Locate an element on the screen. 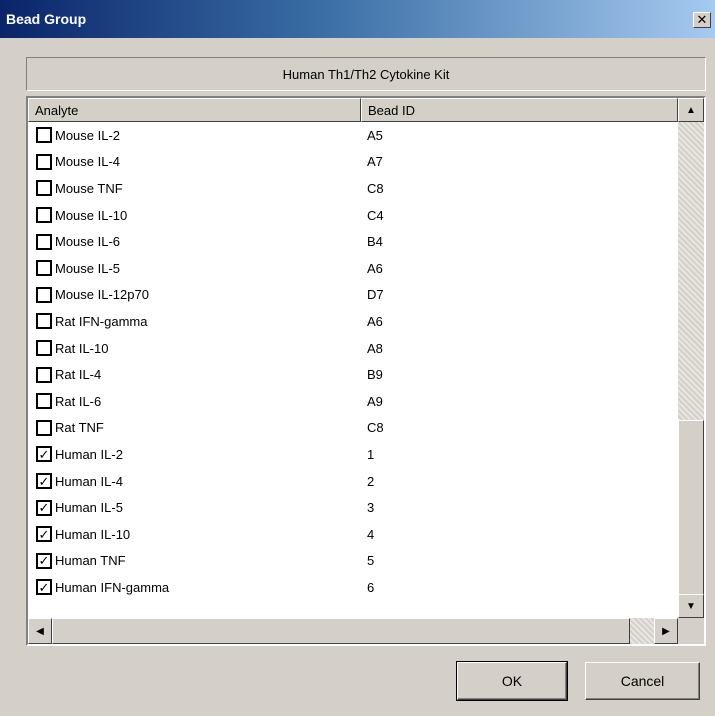 This screenshot has height=716, width=715. list-header: Analyte Bead ID is located at coordinates (353, 110).